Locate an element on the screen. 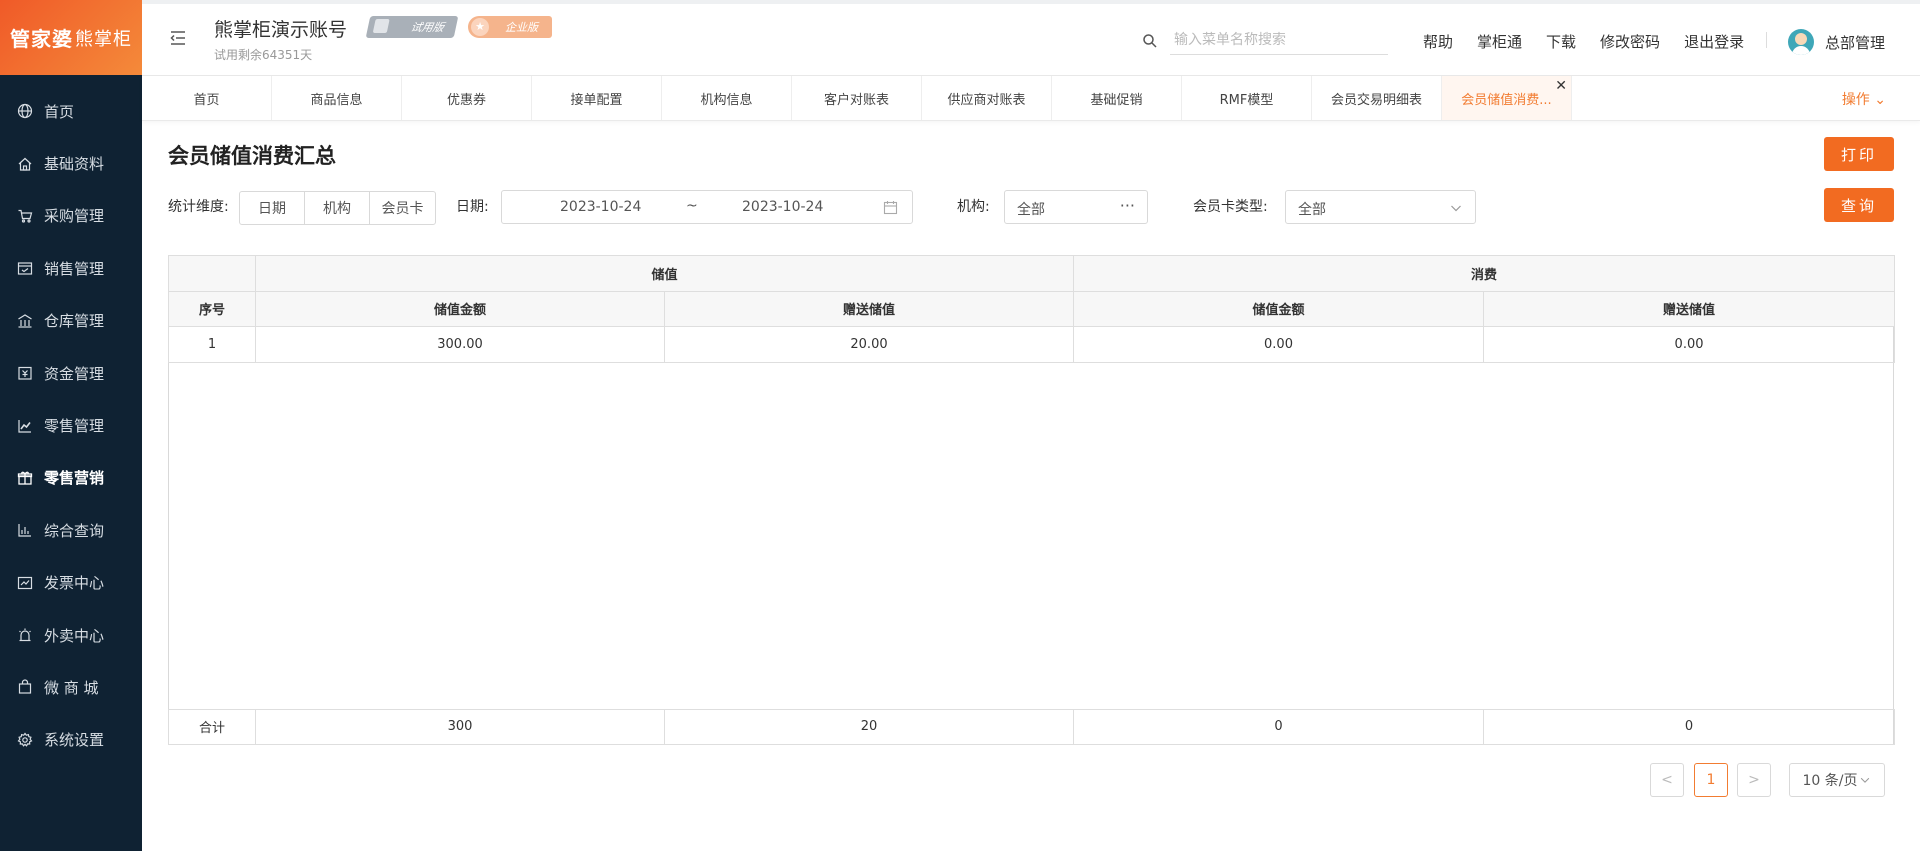 This screenshot has width=1920, height=851. sidebar-item-sales: 销售管理 is located at coordinates (71, 268).